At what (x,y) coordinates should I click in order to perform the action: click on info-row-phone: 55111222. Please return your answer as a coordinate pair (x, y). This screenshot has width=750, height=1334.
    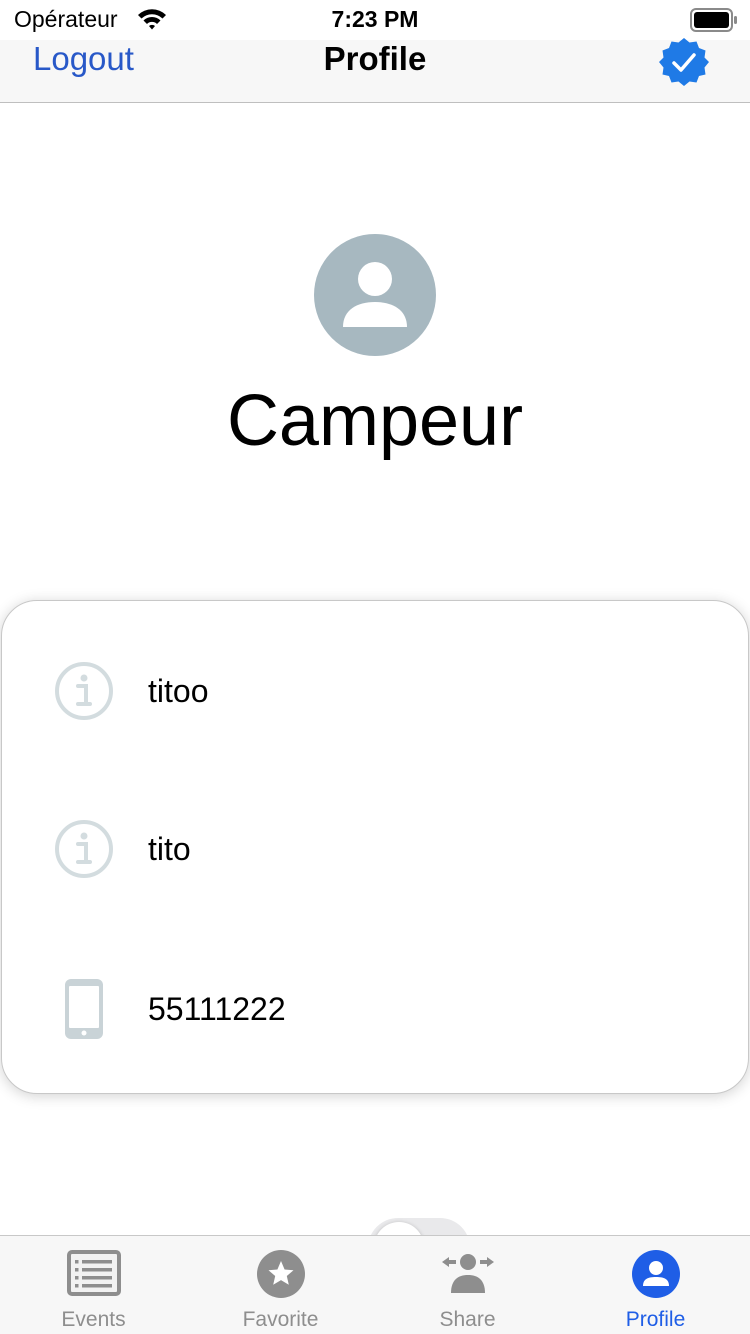
    Looking at the image, I should click on (375, 1007).